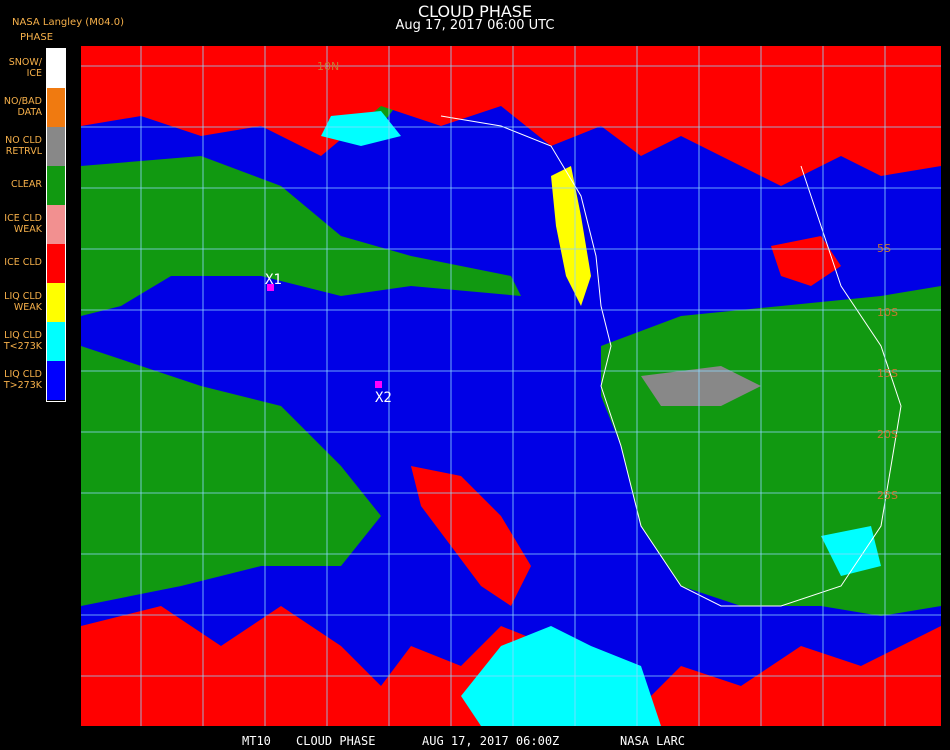  I want to click on footer-org: NASA LARC, so click(653, 741).